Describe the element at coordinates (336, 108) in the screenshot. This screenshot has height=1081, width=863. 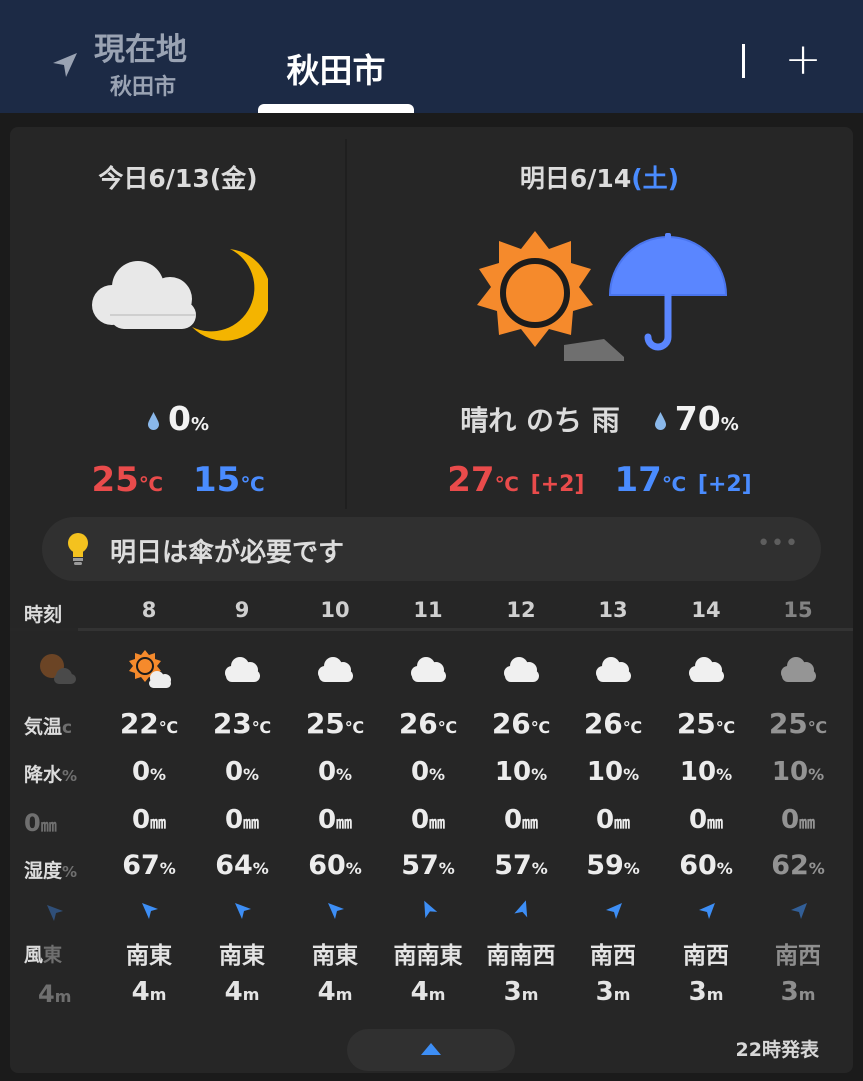
I see `active-tab-indicator` at that location.